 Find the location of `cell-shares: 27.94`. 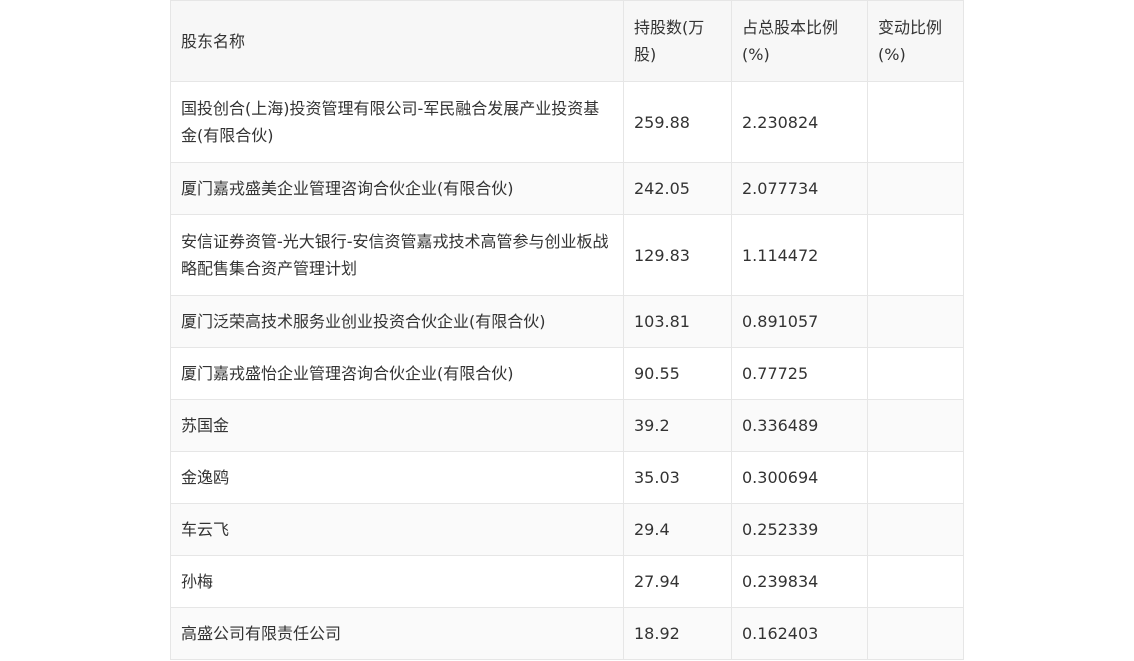

cell-shares: 27.94 is located at coordinates (677, 581).